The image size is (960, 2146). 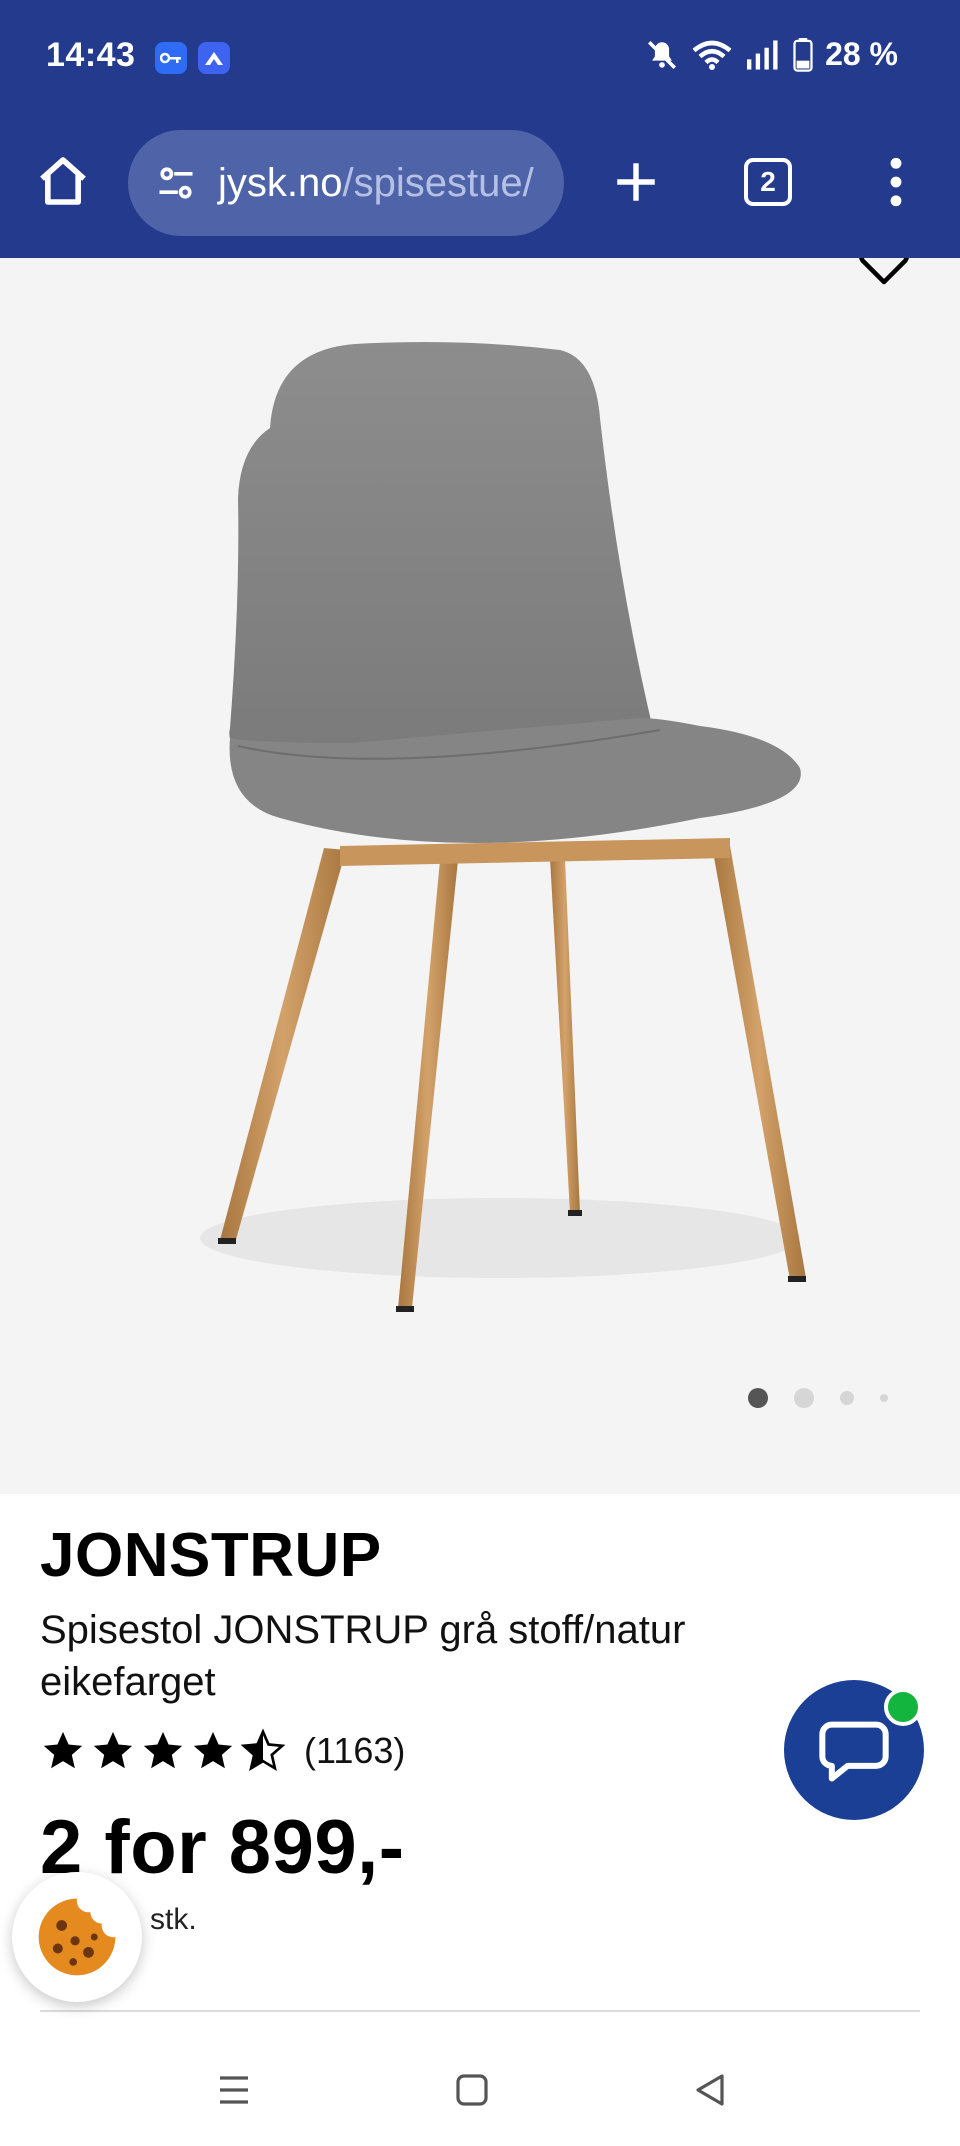 I want to click on product-price: 2 for 899,-, so click(x=222, y=1848).